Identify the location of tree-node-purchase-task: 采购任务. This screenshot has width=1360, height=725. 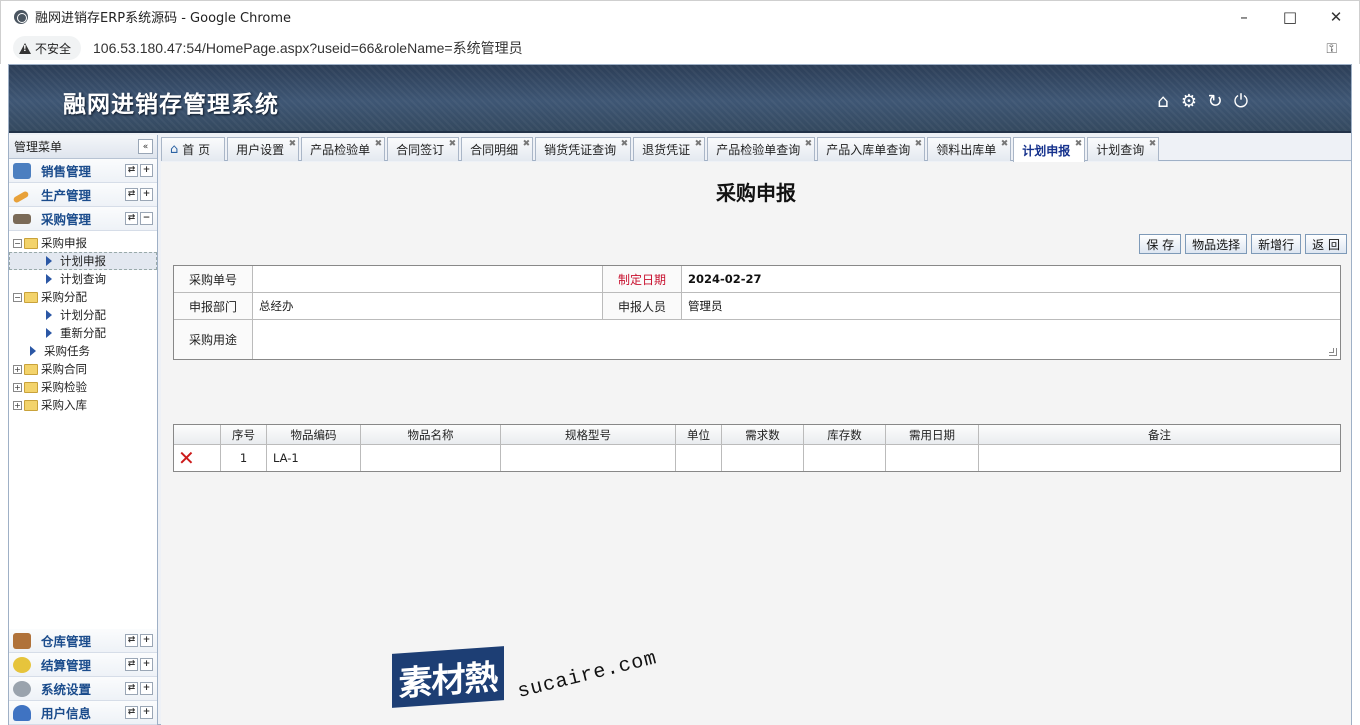
(83, 351).